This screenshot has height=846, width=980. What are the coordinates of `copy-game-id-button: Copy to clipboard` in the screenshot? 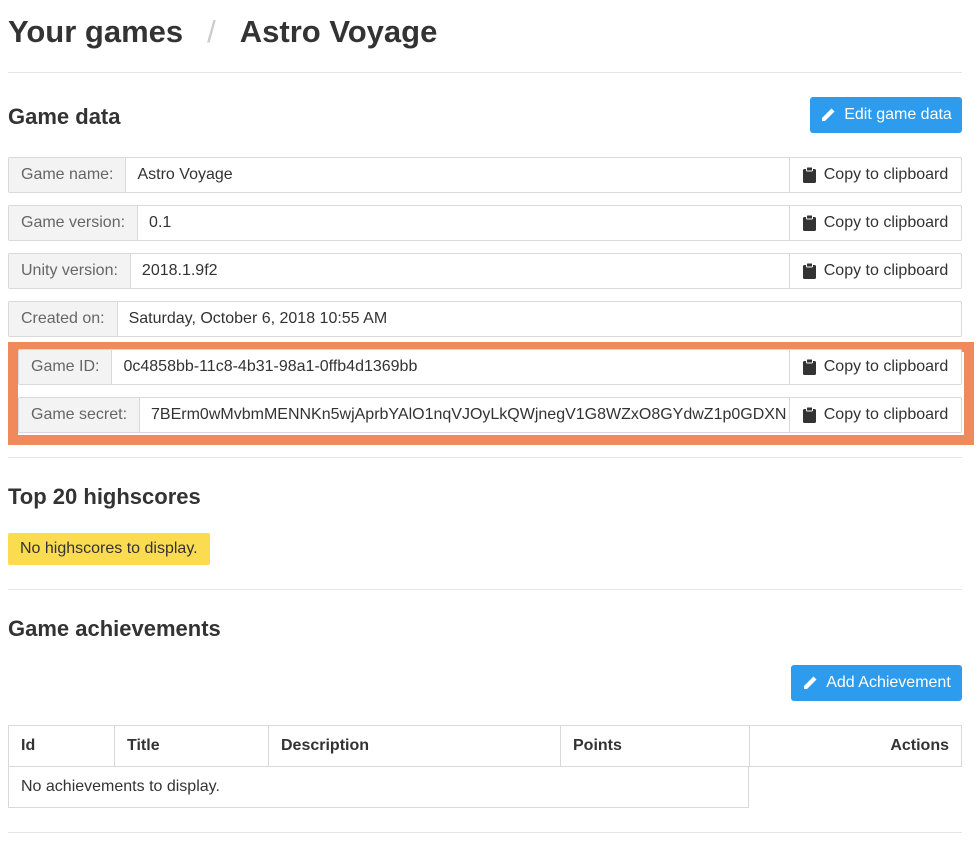 It's located at (875, 367).